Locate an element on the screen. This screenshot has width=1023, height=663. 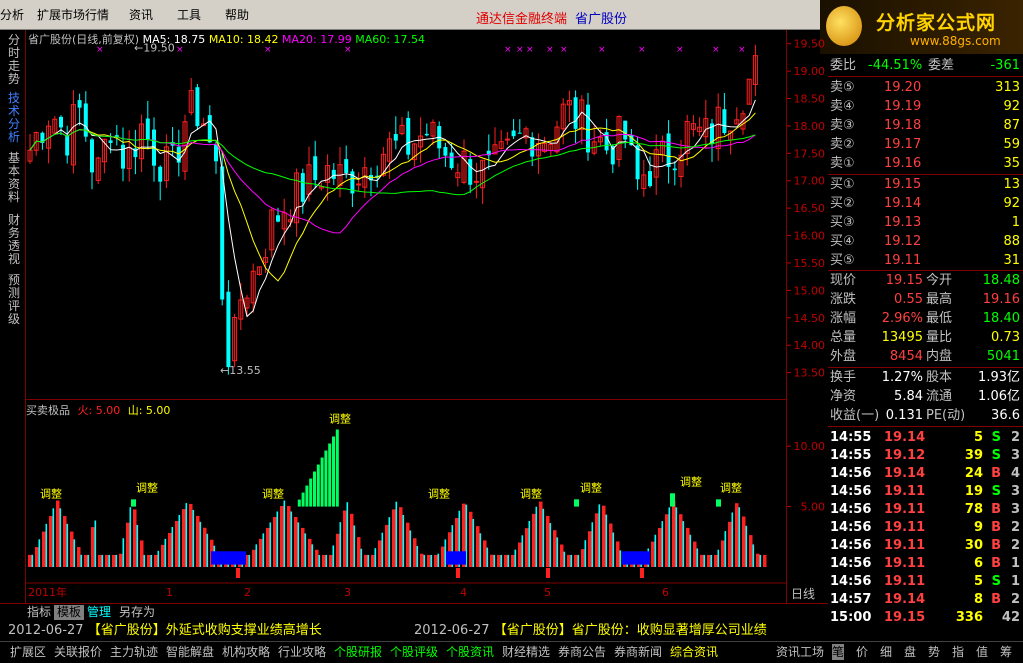
side-tab-financial: 财务透视 is located at coordinates (15, 240).